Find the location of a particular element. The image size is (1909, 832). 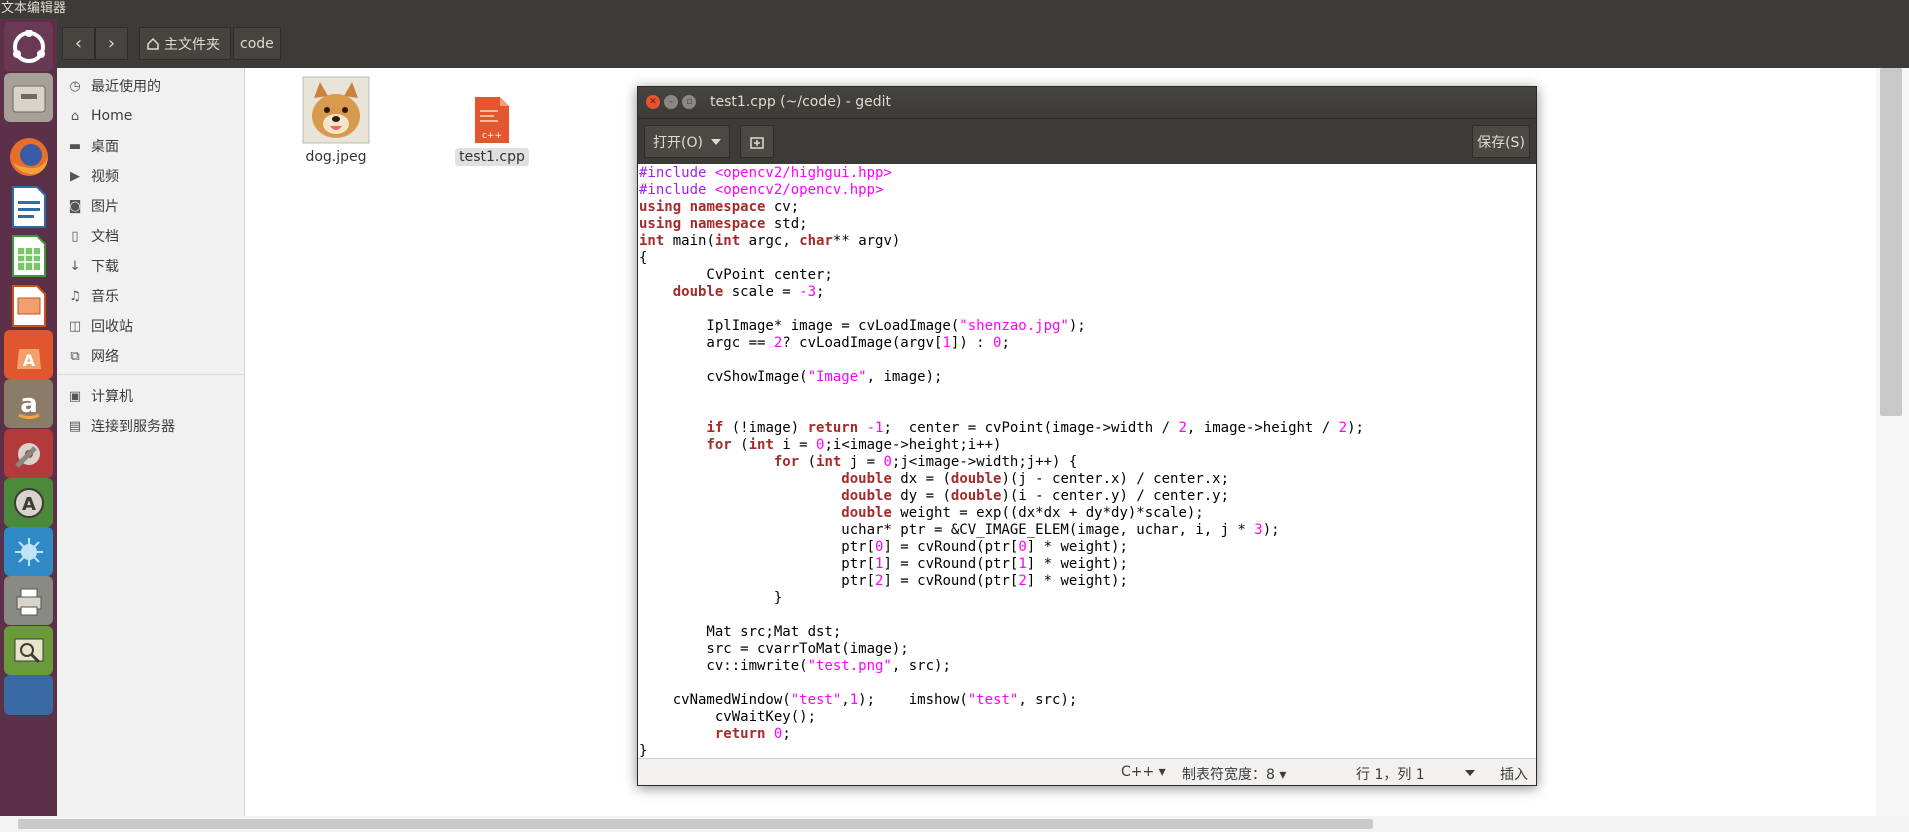

maximize-icon: ▫ is located at coordinates (689, 102).